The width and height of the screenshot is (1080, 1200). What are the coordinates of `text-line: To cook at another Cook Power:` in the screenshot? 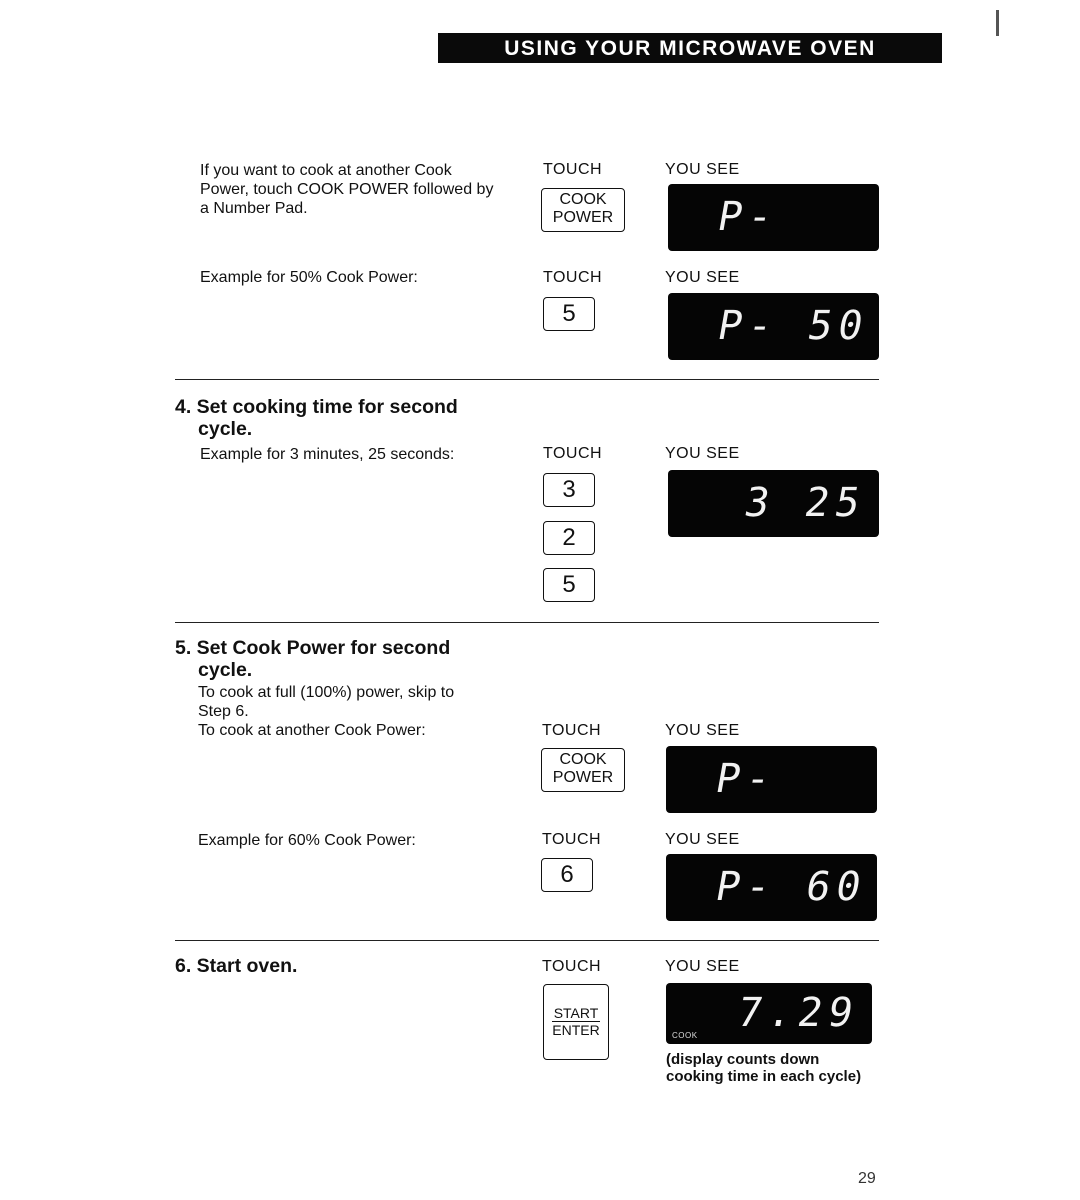 It's located at (312, 730).